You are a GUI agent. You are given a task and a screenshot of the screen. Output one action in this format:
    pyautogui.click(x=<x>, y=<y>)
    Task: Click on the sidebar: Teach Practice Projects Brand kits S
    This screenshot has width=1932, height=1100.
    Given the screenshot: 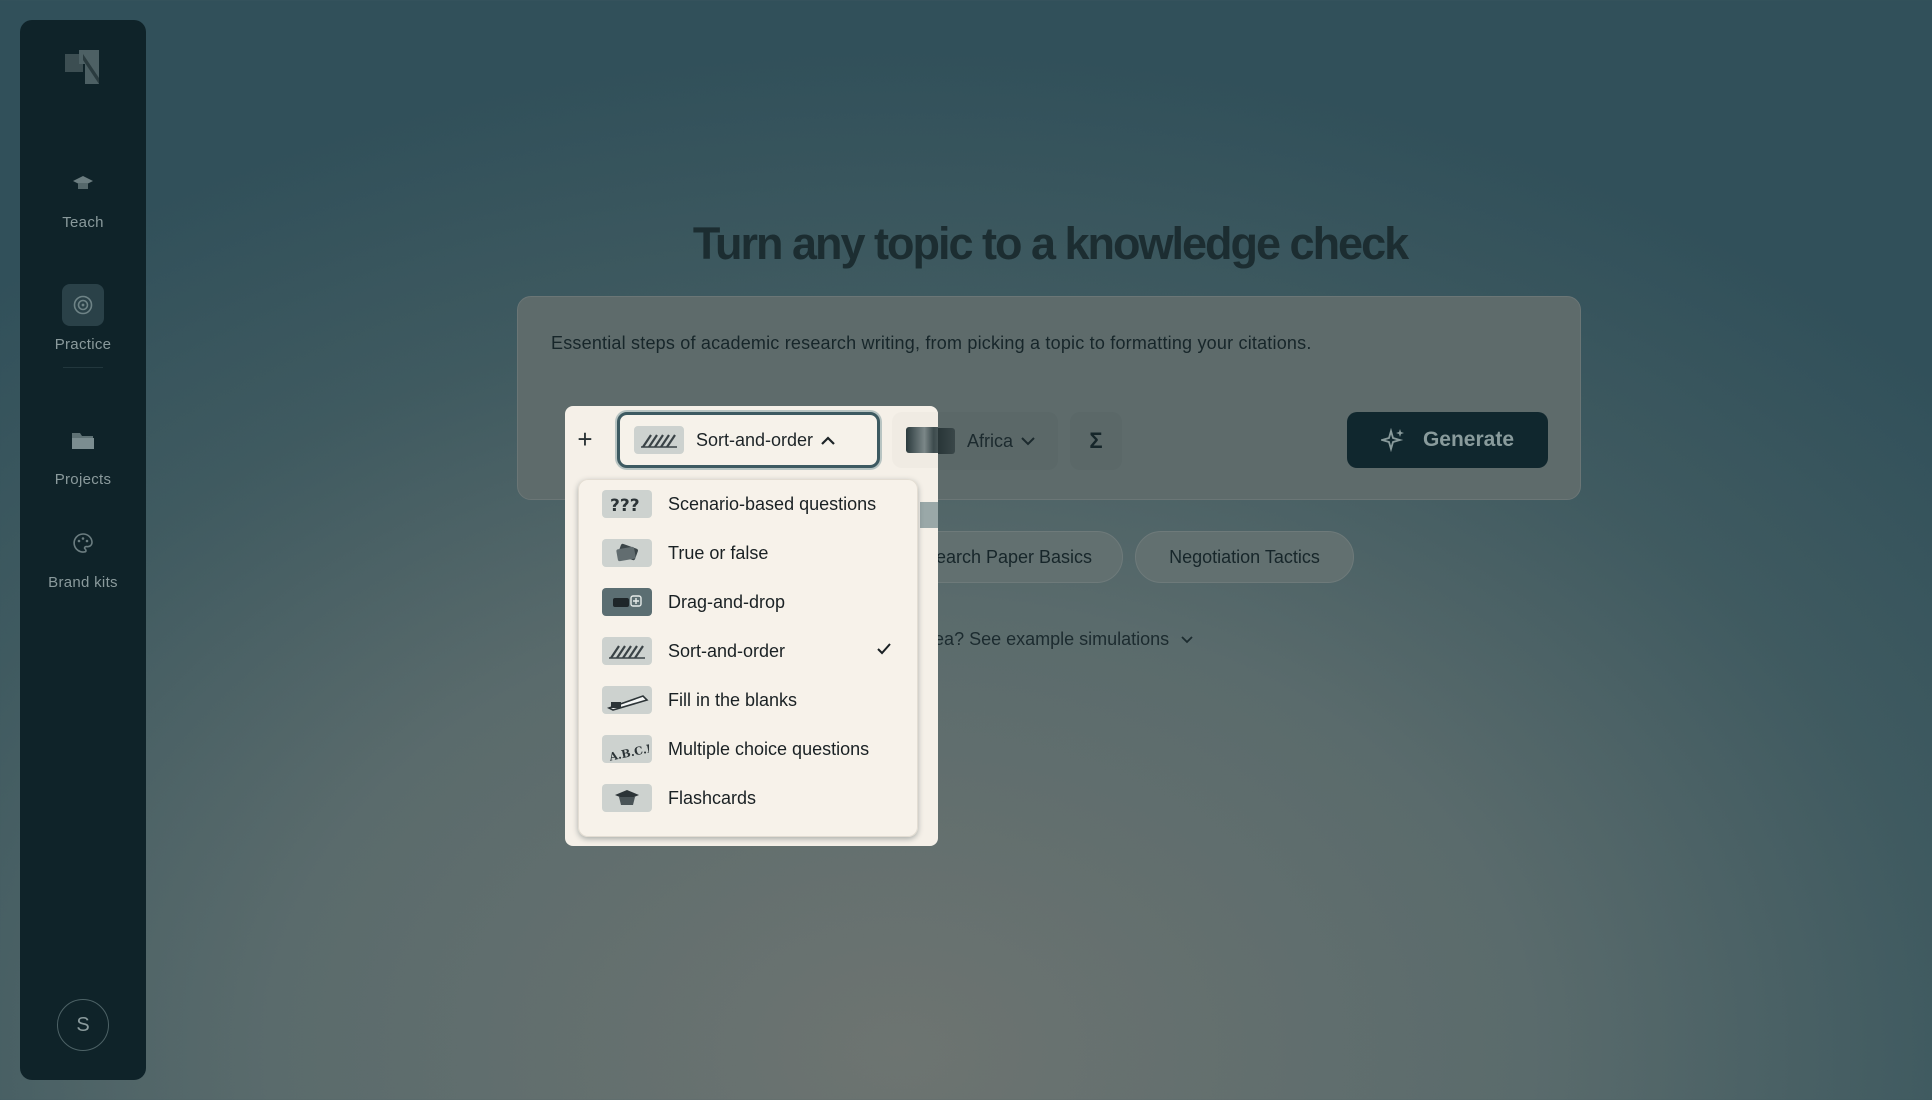 What is the action you would take?
    pyautogui.click(x=83, y=550)
    